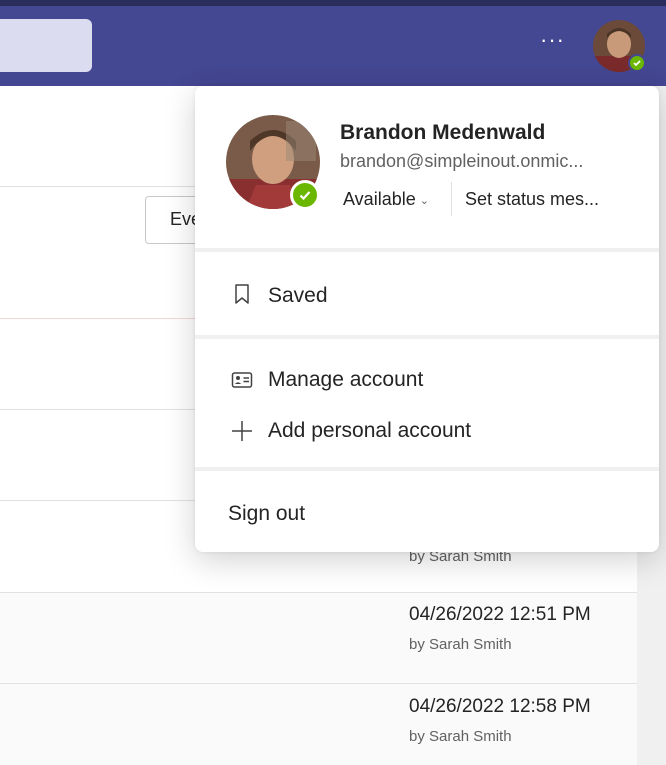 The height and width of the screenshot is (765, 666). What do you see at coordinates (370, 430) in the screenshot?
I see `add-personal-account-label: Add personal account` at bounding box center [370, 430].